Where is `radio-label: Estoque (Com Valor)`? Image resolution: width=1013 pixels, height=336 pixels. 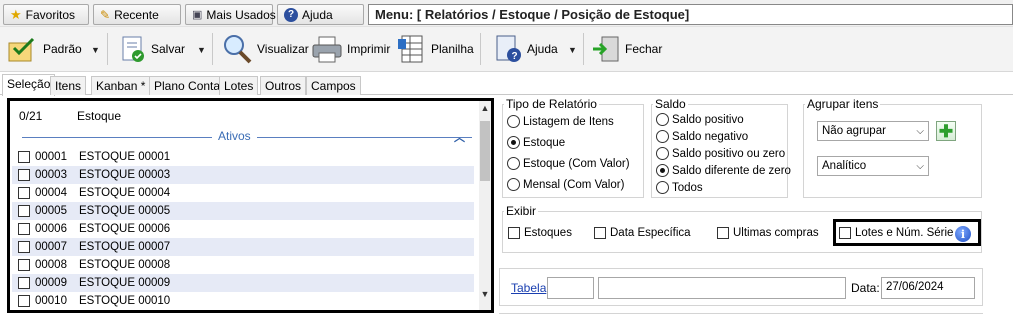 radio-label: Estoque (Com Valor) is located at coordinates (576, 163).